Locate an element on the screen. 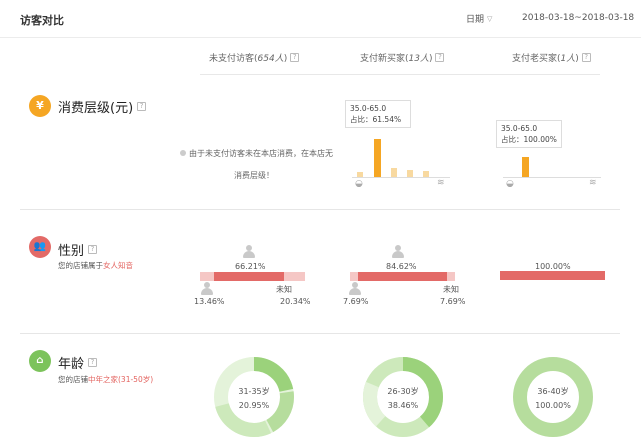 This screenshot has height=443, width=641. yen-icon: ¥ is located at coordinates (40, 106).